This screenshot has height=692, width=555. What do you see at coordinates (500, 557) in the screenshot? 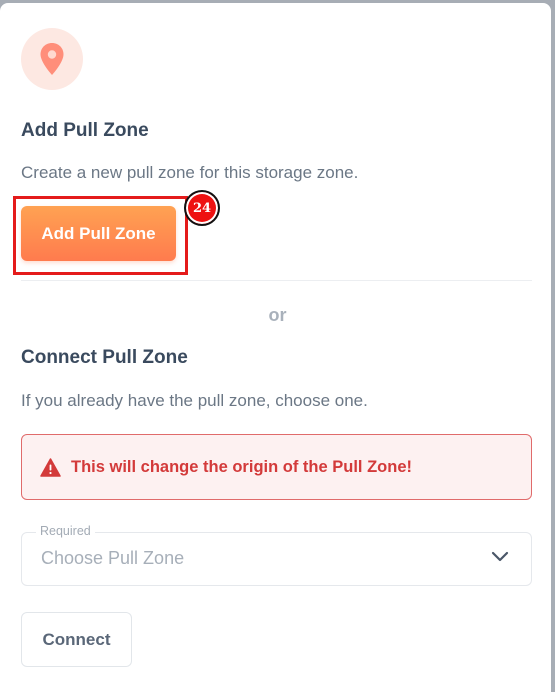
I see `chevron-down-icon` at bounding box center [500, 557].